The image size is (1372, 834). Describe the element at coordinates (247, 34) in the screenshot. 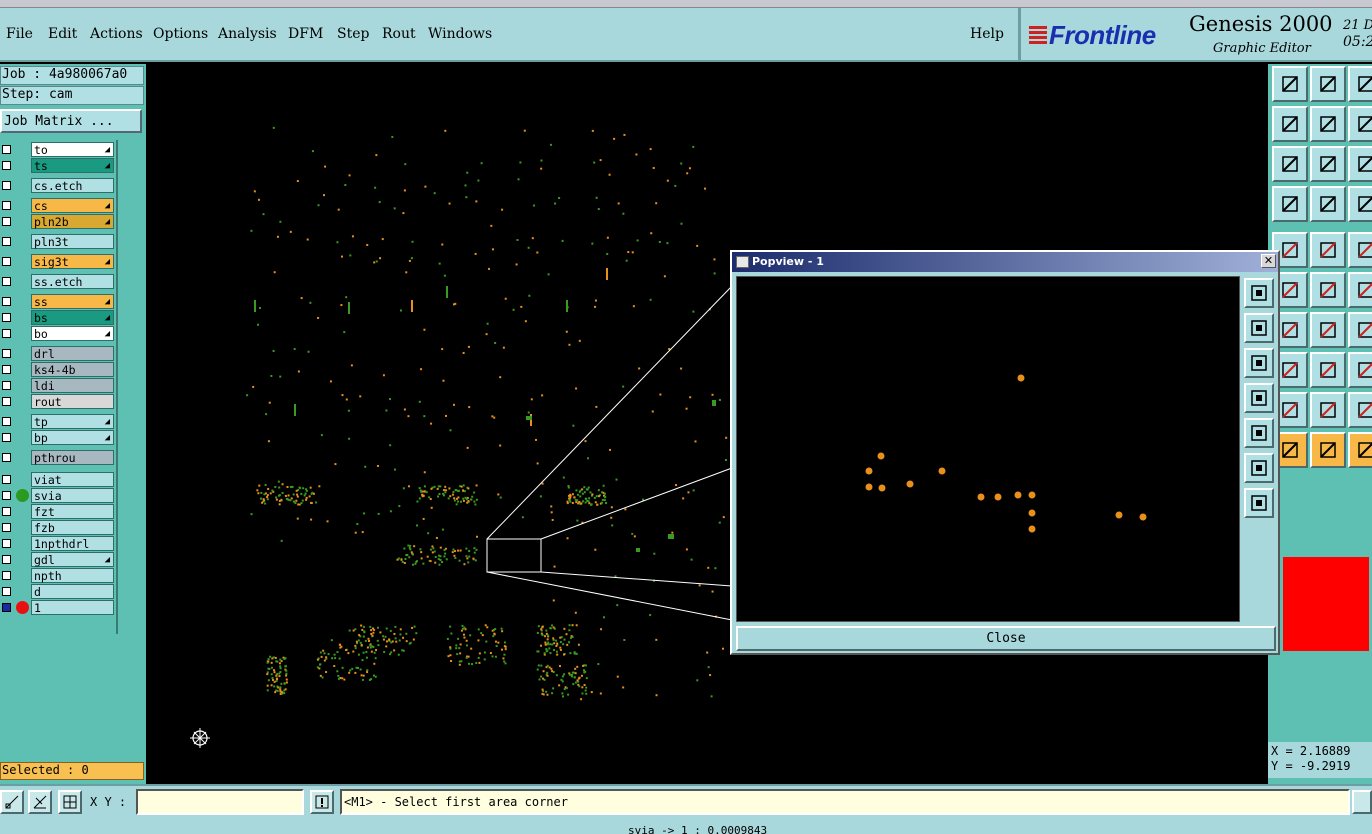

I see `menu-analysis: Analysis` at that location.